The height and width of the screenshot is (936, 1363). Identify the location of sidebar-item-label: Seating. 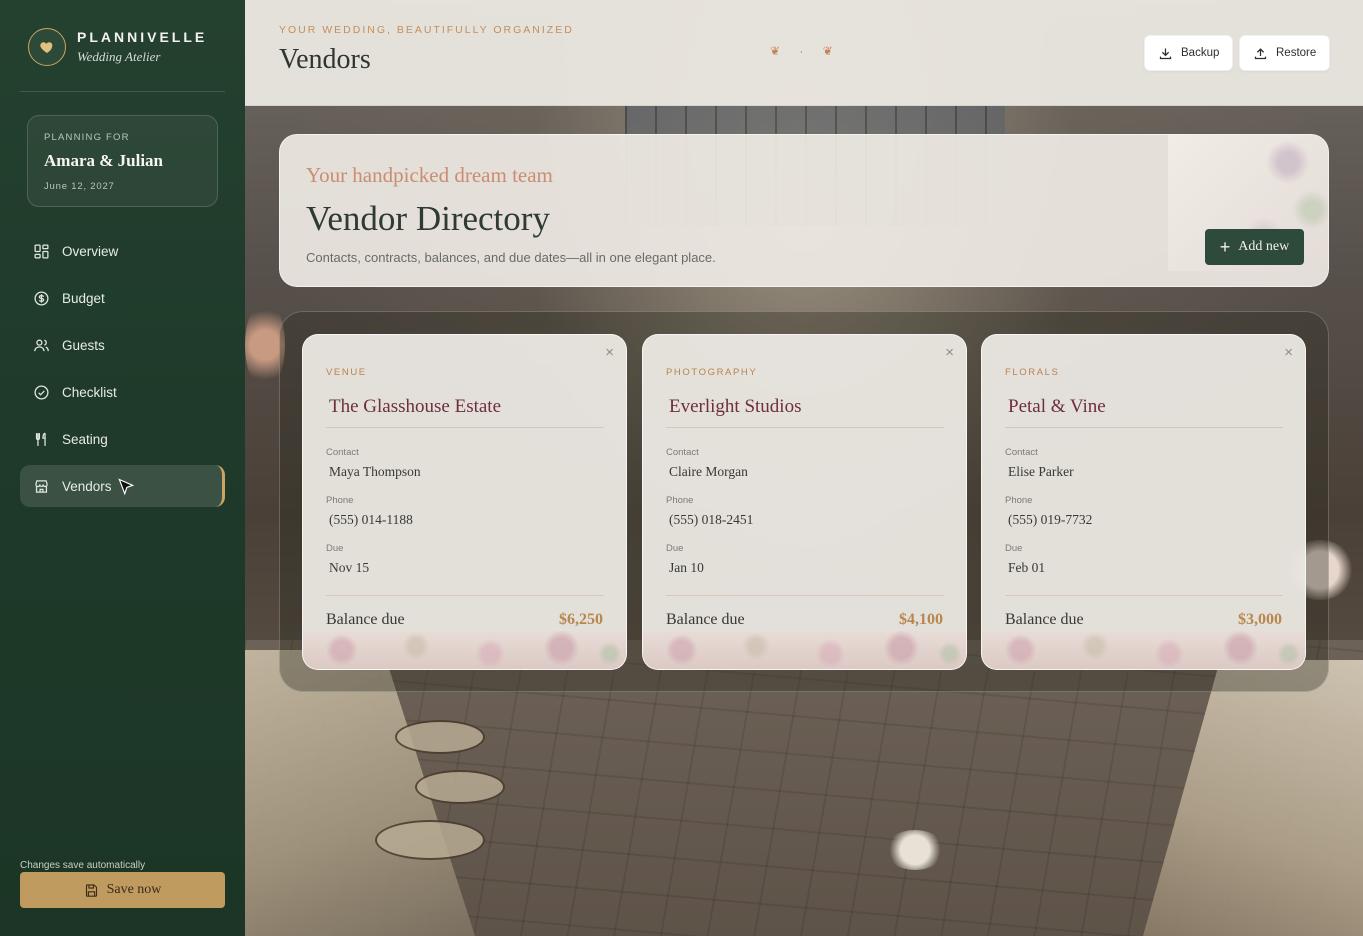
(85, 439).